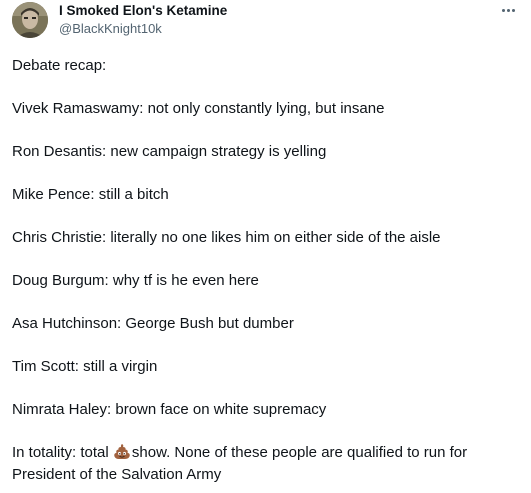 This screenshot has height=493, width=531. I want to click on tweet-line: Debate recap:, so click(59, 65).